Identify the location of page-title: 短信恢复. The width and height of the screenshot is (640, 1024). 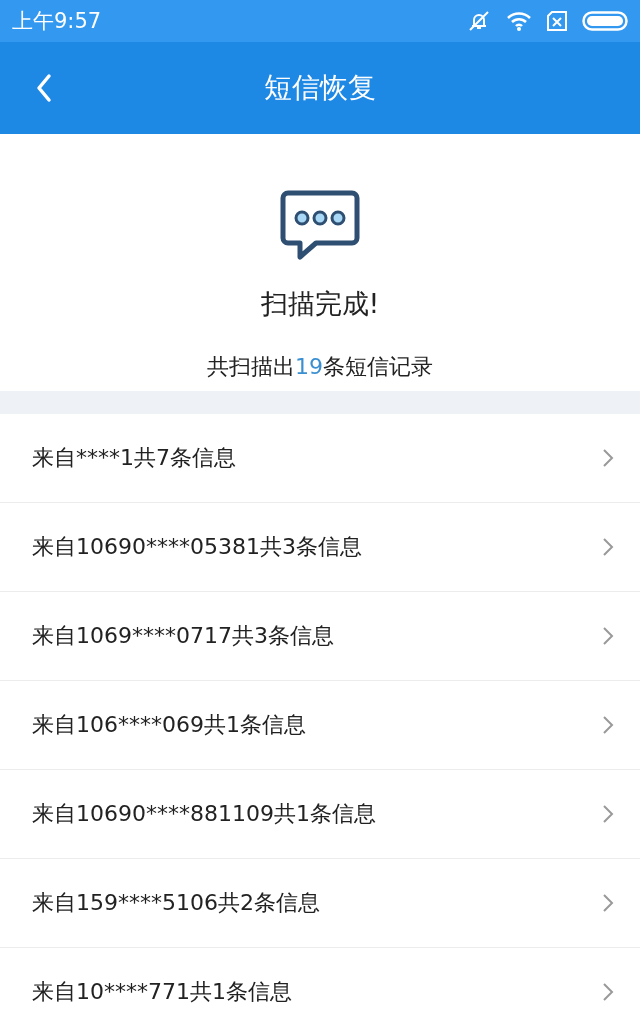
(320, 88).